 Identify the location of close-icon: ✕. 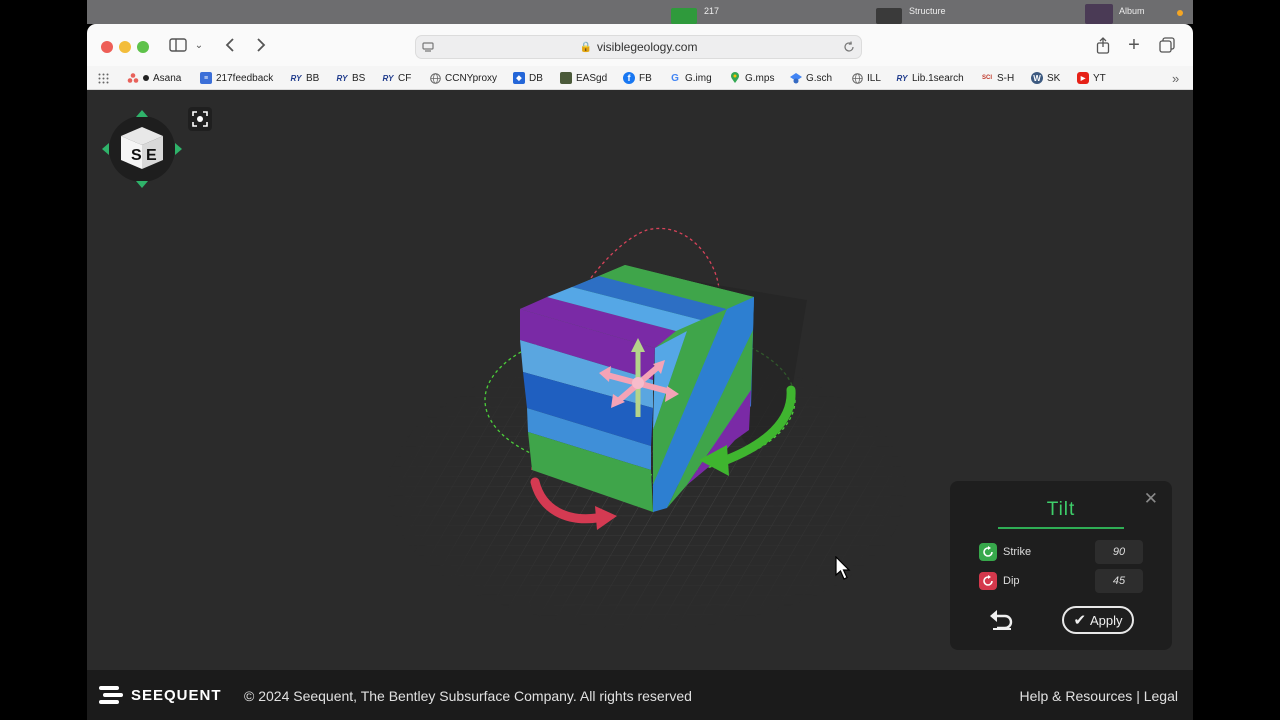
(1151, 499).